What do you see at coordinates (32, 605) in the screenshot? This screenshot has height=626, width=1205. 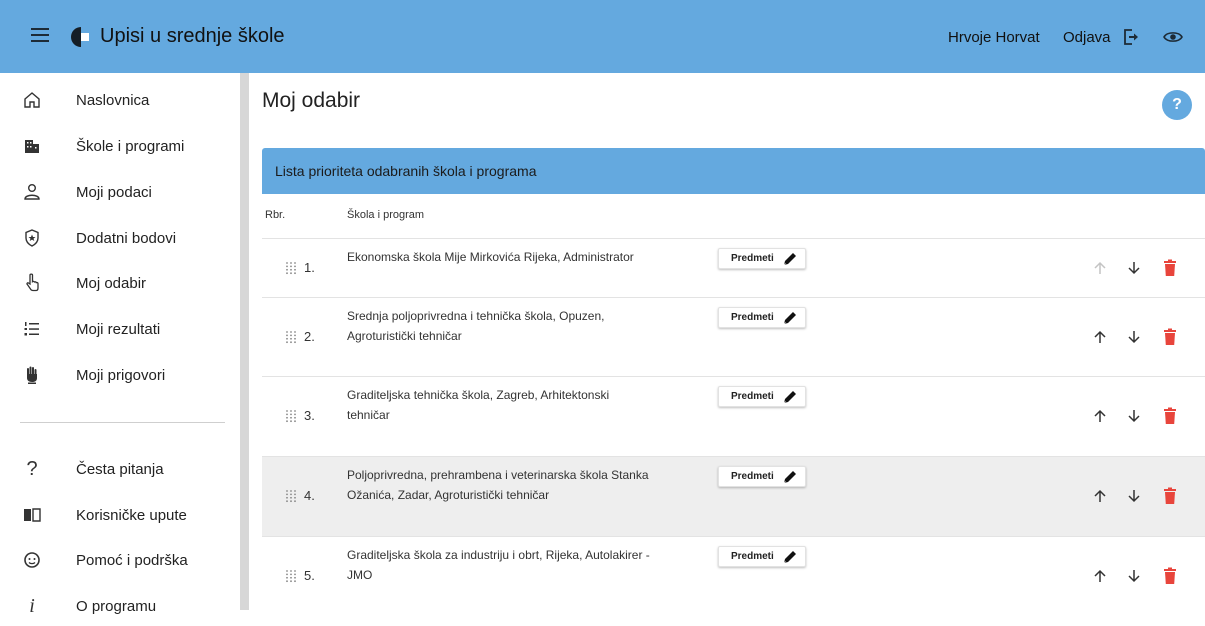 I see `info-icon: i` at bounding box center [32, 605].